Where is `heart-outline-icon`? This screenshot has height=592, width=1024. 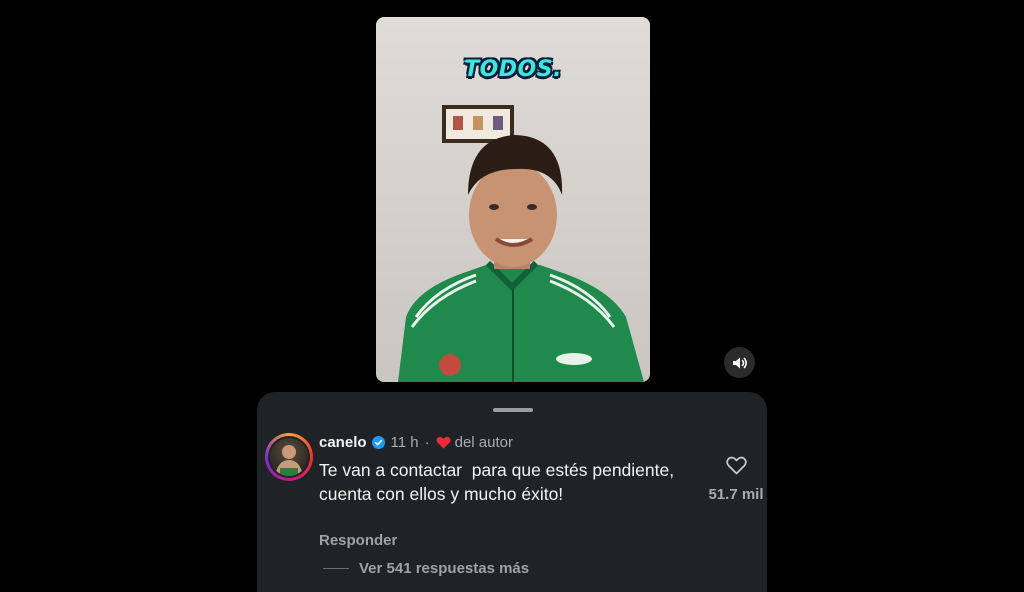
heart-outline-icon is located at coordinates (736, 465).